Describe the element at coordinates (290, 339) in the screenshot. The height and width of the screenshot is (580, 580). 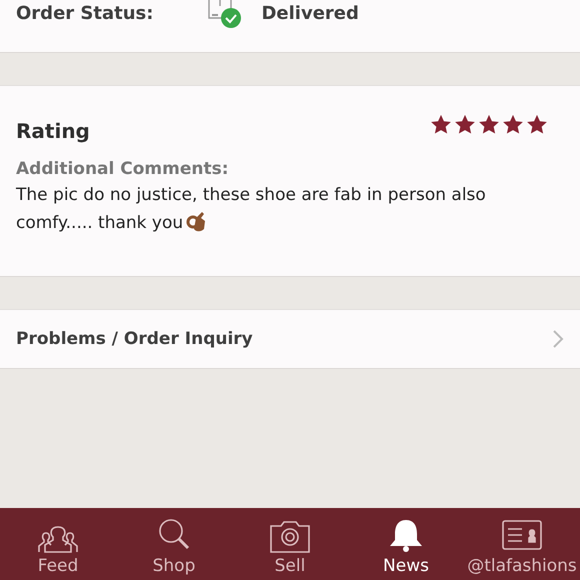
I see `order-inquiry-row: Problems / Order Inquiry` at that location.